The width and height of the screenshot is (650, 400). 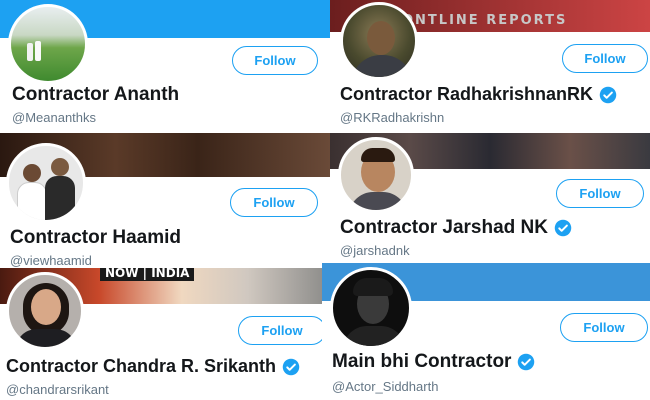 I want to click on display-name: Main bhi Contractor, so click(x=433, y=362).